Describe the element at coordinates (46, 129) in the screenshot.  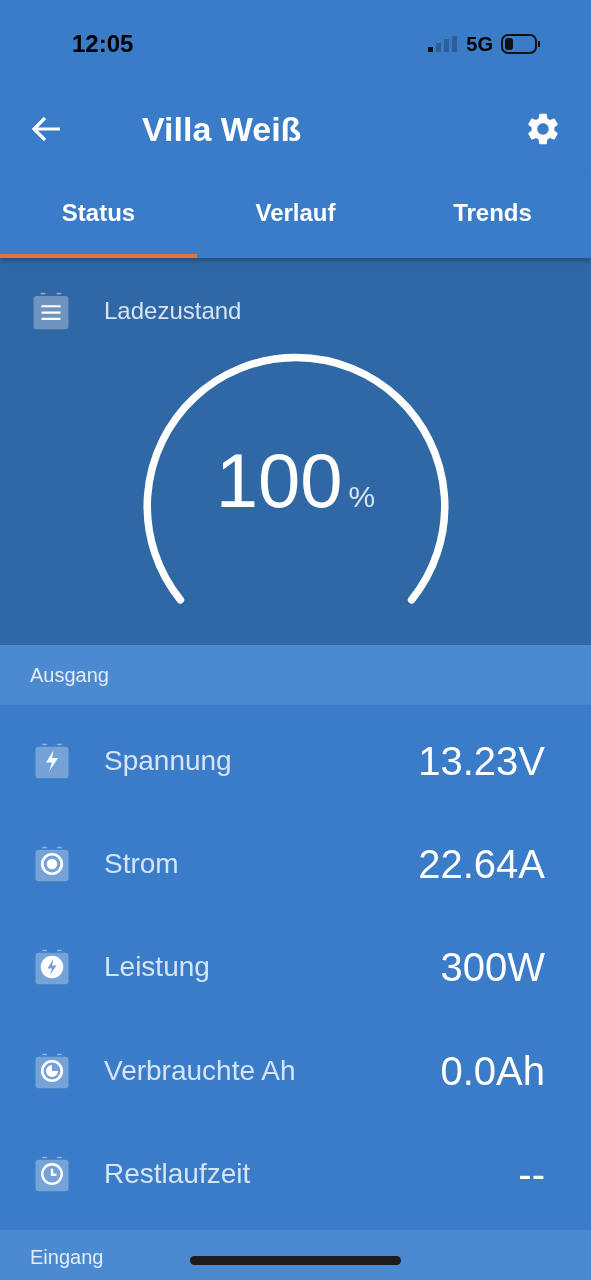
I see `back-arrow-icon` at that location.